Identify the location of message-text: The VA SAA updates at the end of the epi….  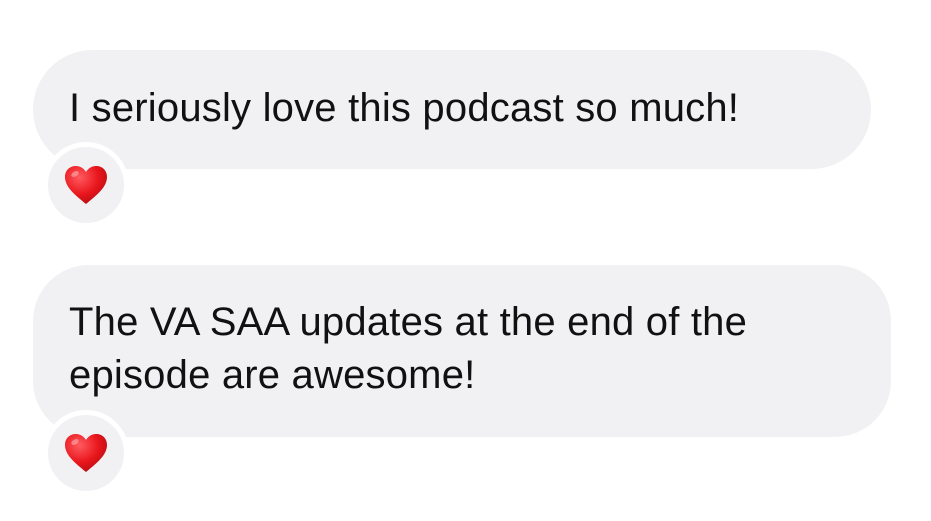
(408, 348).